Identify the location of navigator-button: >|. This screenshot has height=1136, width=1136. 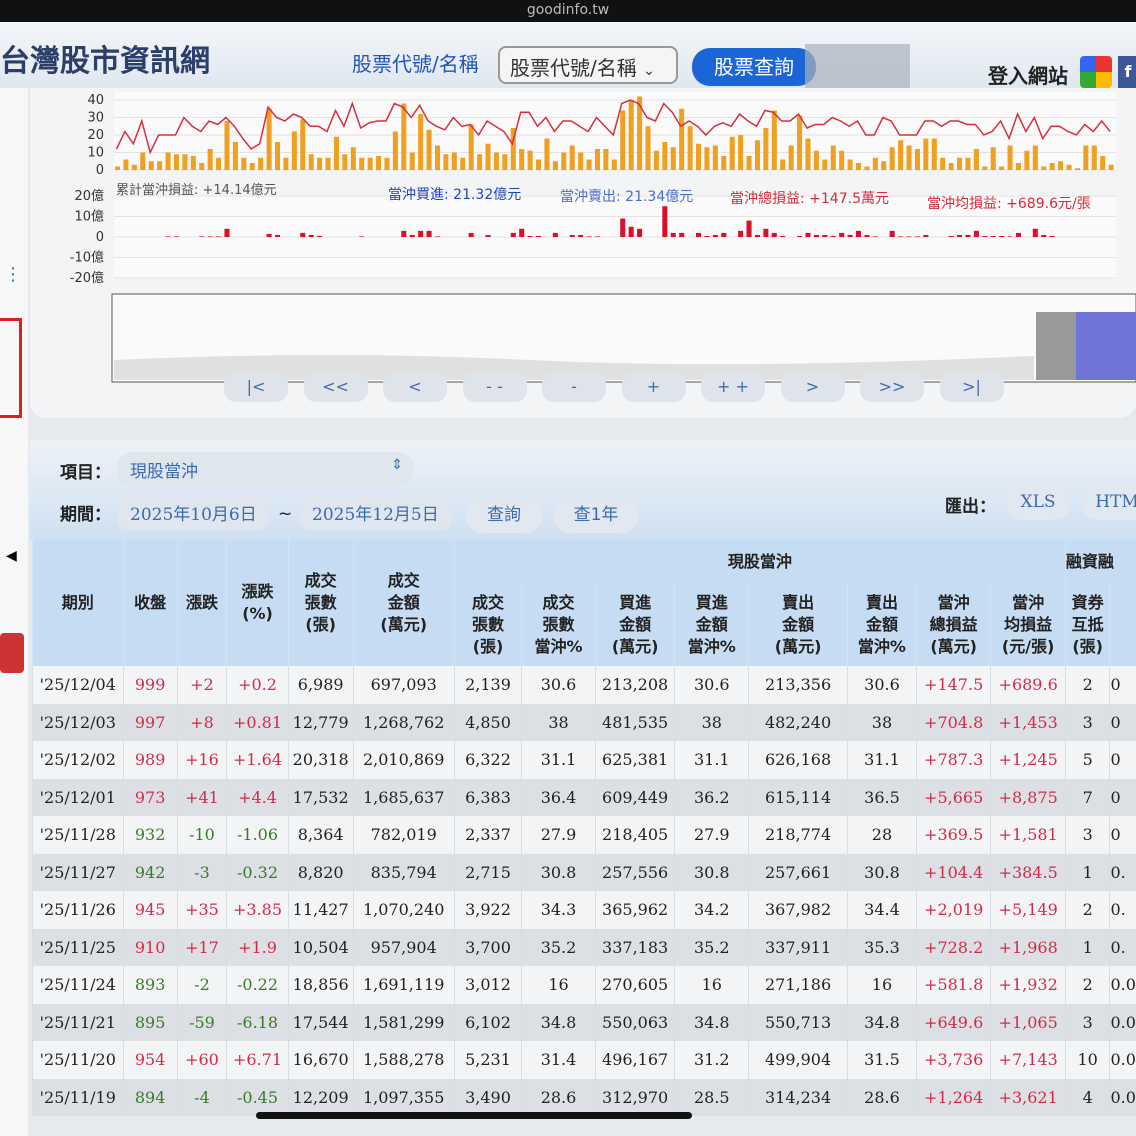
(971, 387).